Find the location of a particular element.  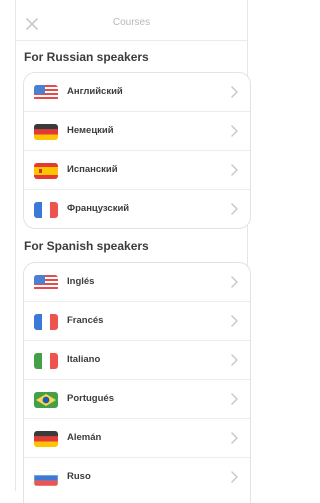

course-label: Alemán is located at coordinates (84, 437).